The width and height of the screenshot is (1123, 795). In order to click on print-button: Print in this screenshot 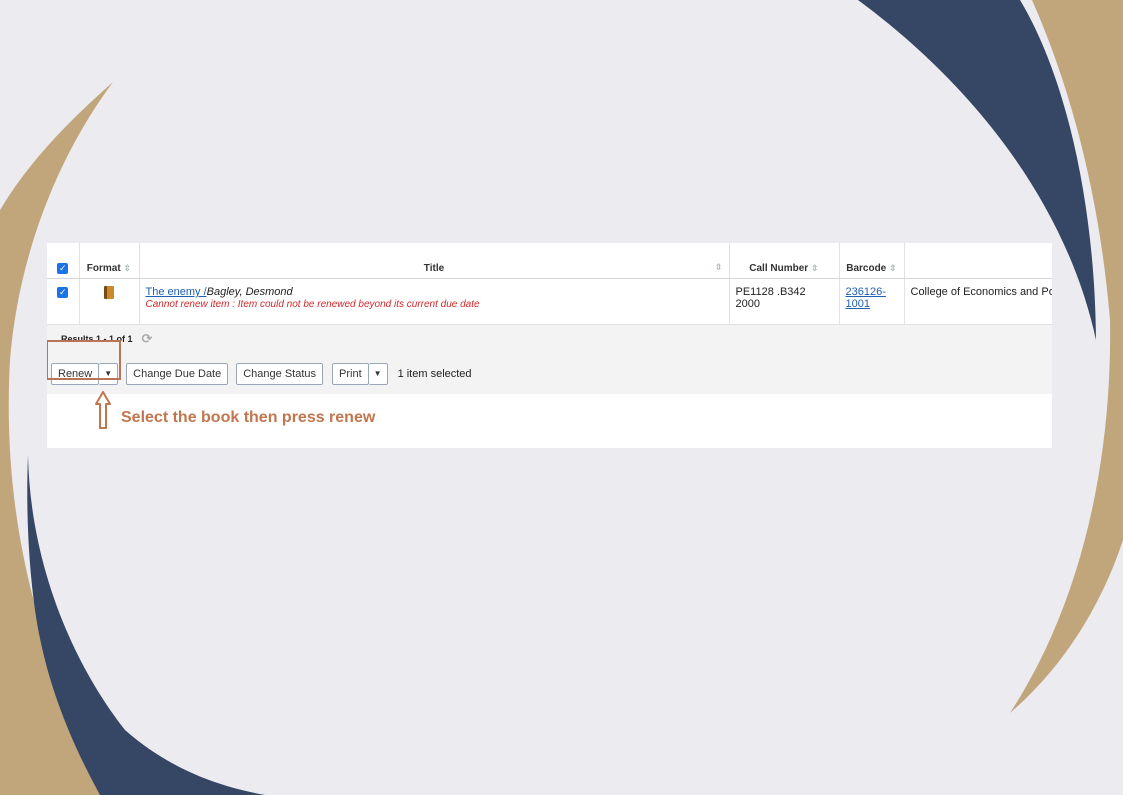, I will do `click(350, 373)`.